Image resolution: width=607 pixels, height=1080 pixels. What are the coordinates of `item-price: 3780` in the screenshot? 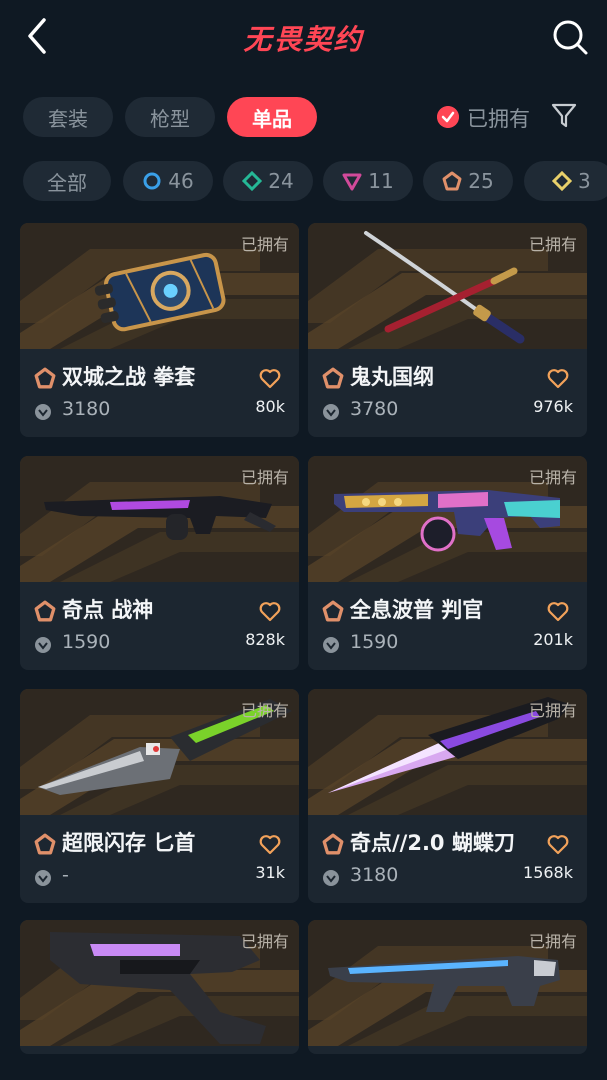 It's located at (374, 409).